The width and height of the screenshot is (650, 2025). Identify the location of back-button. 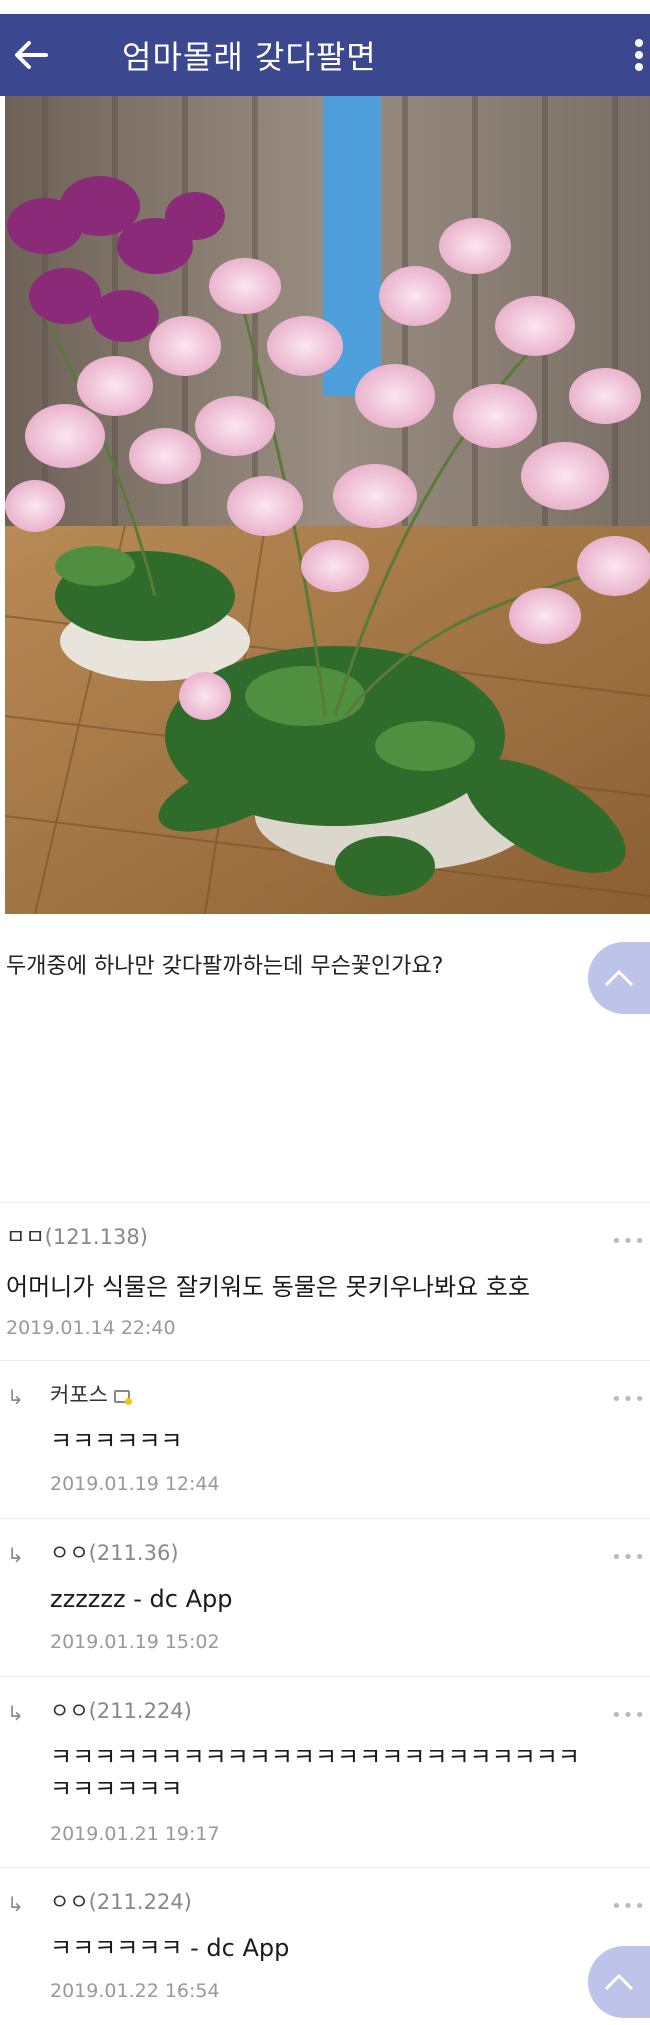
(31, 55).